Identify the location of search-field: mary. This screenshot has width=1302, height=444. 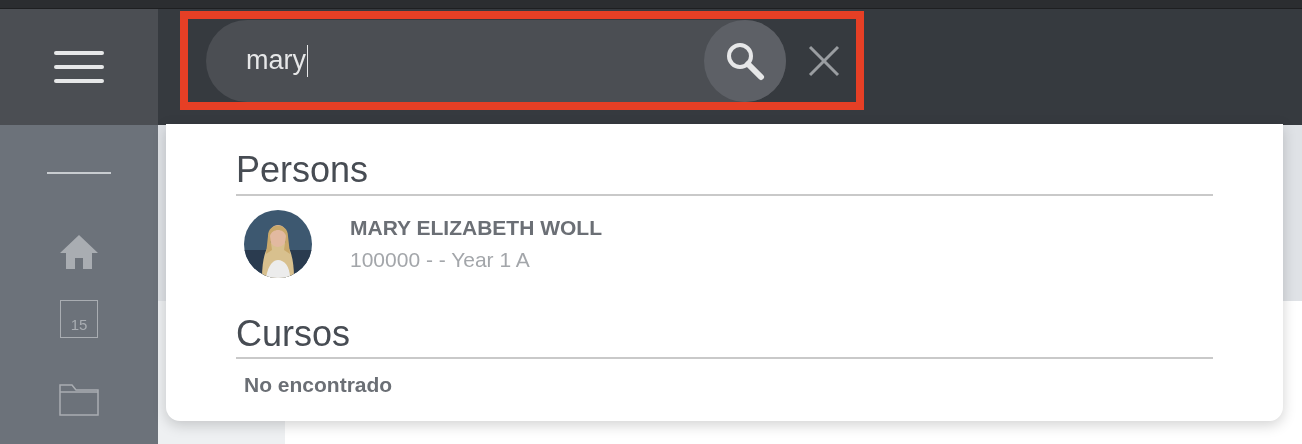
(496, 60).